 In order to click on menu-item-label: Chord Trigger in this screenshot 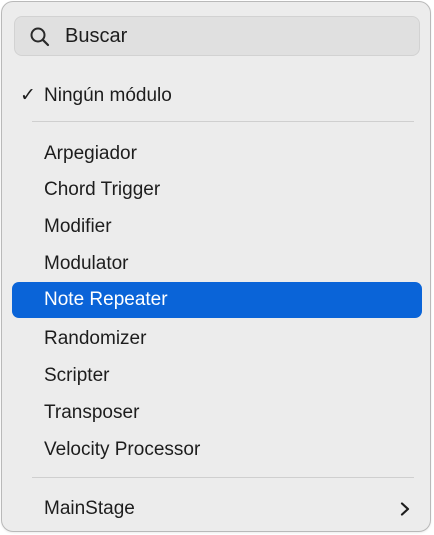, I will do `click(102, 189)`.